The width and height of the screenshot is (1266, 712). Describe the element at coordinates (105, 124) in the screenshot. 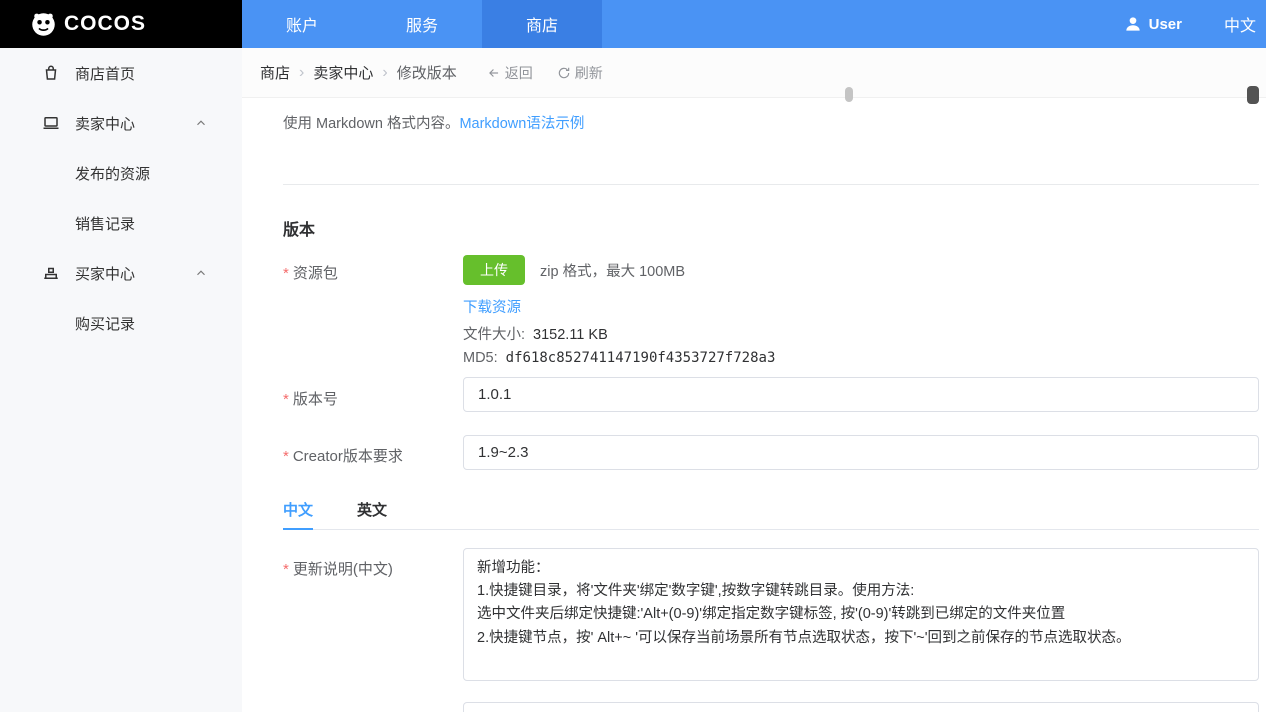

I see `sidebar-item-label: 卖家中心` at that location.